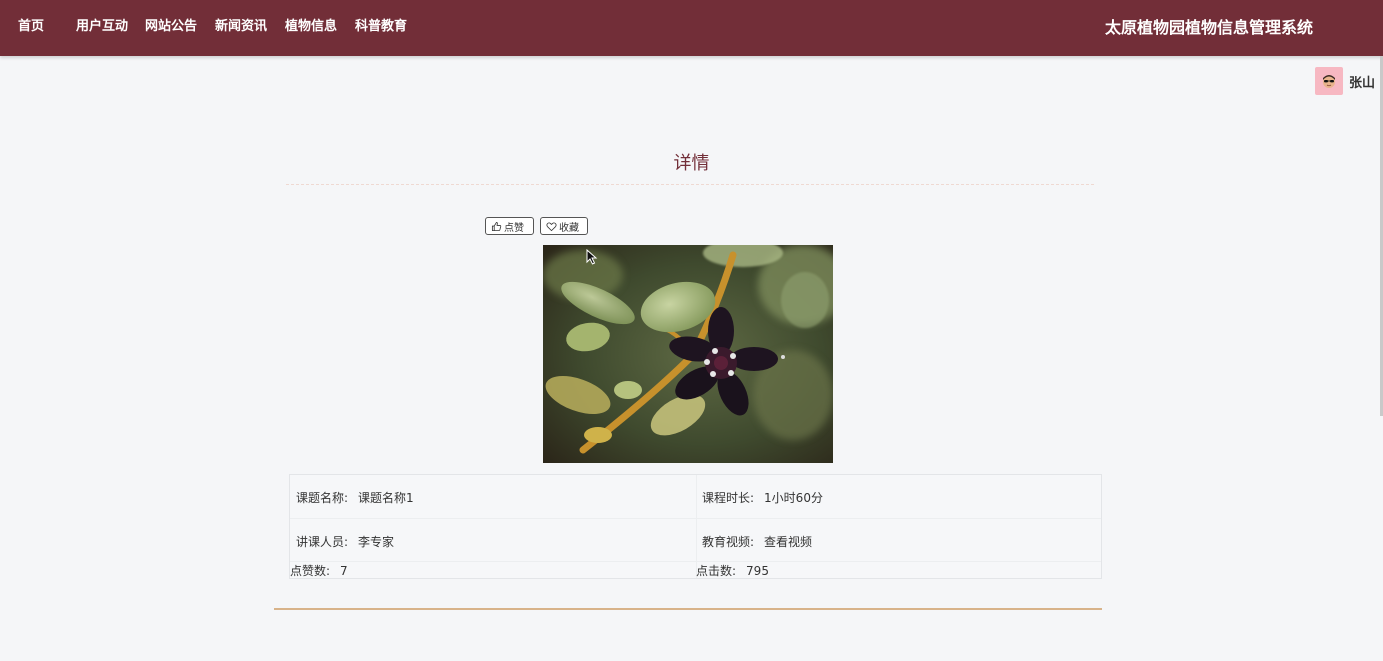  I want to click on lecturer-label: 讲课人员:, so click(322, 542).